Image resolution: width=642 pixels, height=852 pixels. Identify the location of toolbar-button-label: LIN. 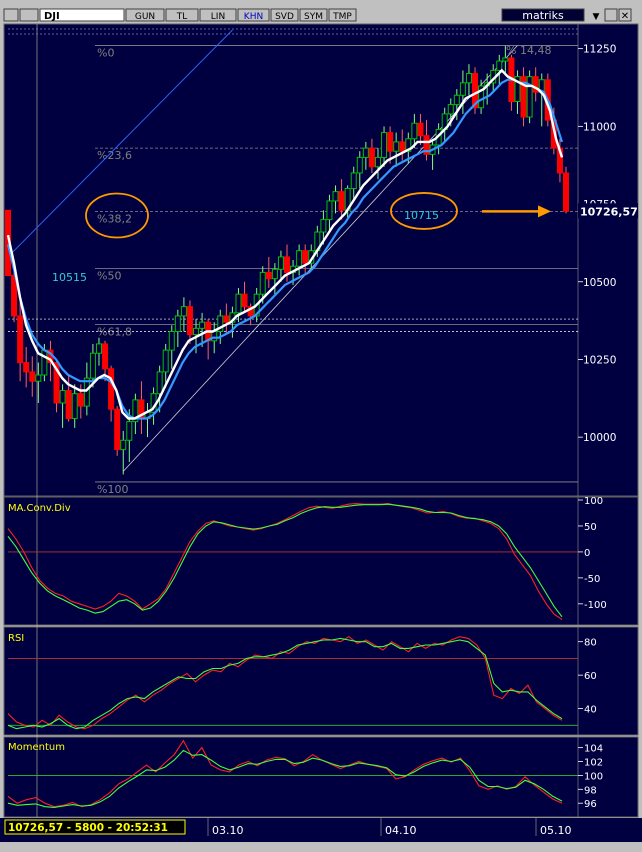
(218, 17).